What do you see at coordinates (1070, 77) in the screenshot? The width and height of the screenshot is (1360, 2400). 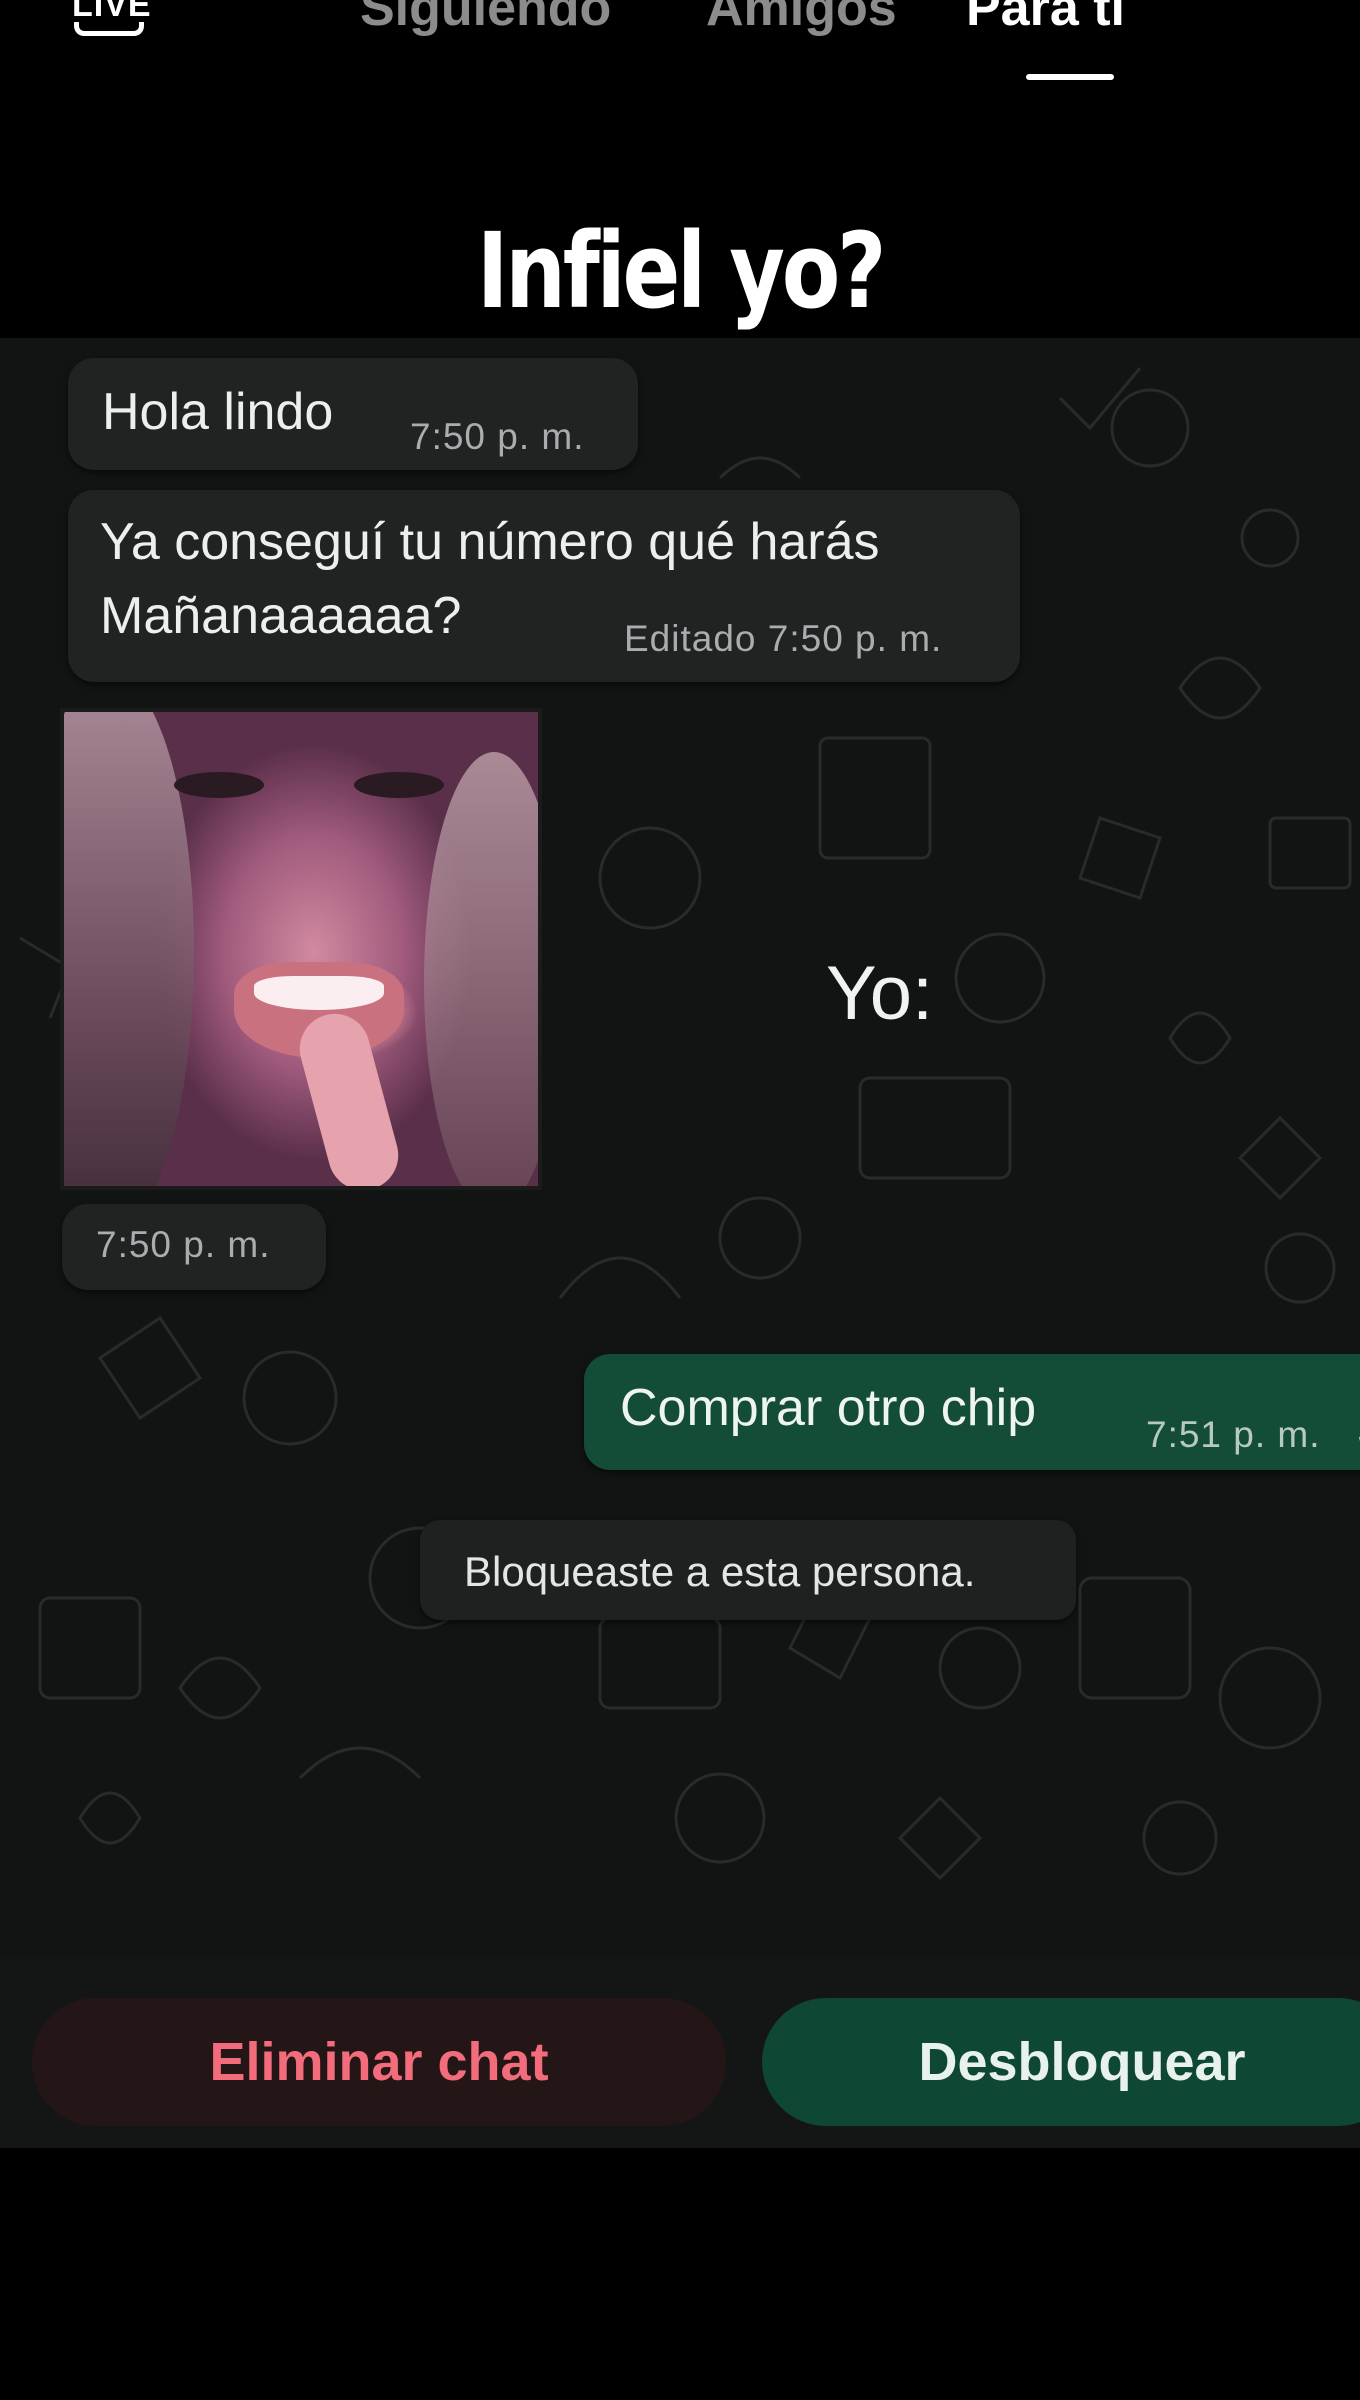 I see `active-tab-indicator` at bounding box center [1070, 77].